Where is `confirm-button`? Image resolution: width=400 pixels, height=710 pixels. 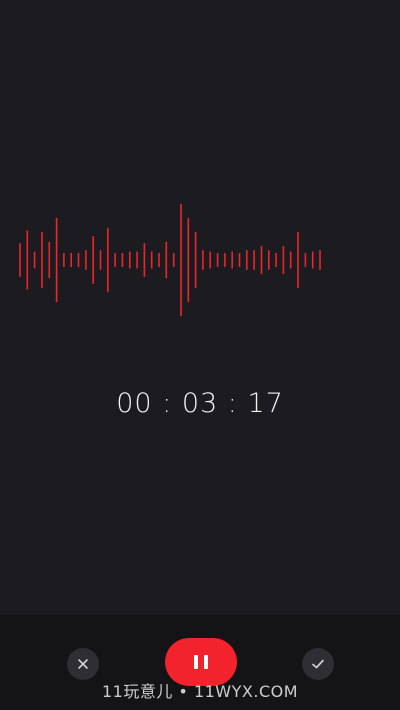 confirm-button is located at coordinates (318, 664).